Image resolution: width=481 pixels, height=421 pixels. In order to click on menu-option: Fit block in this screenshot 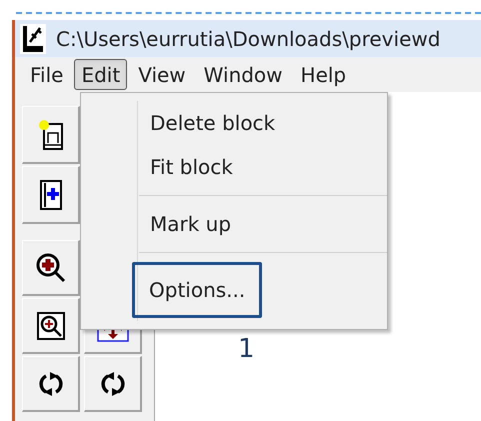, I will do `click(191, 167)`.